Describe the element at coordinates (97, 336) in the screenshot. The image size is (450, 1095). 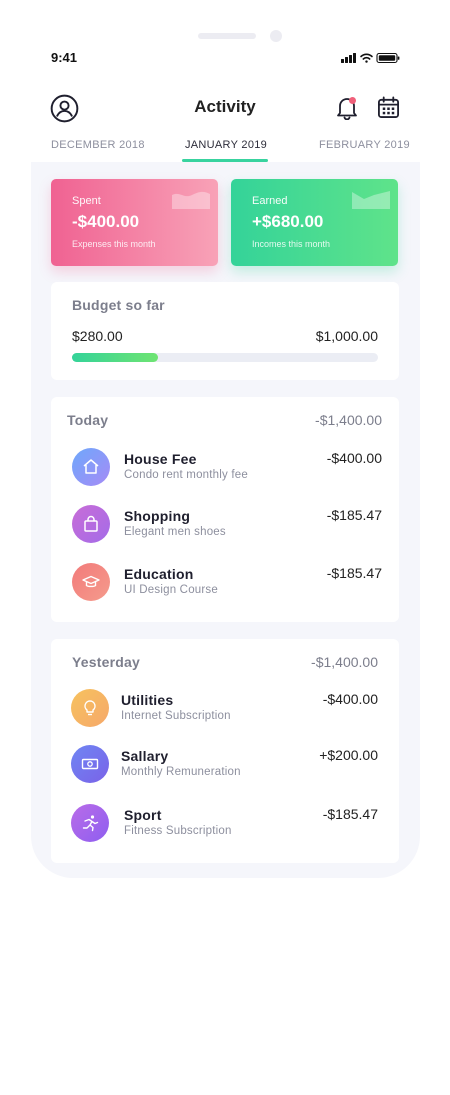
I see `budget-current: $280.00` at that location.